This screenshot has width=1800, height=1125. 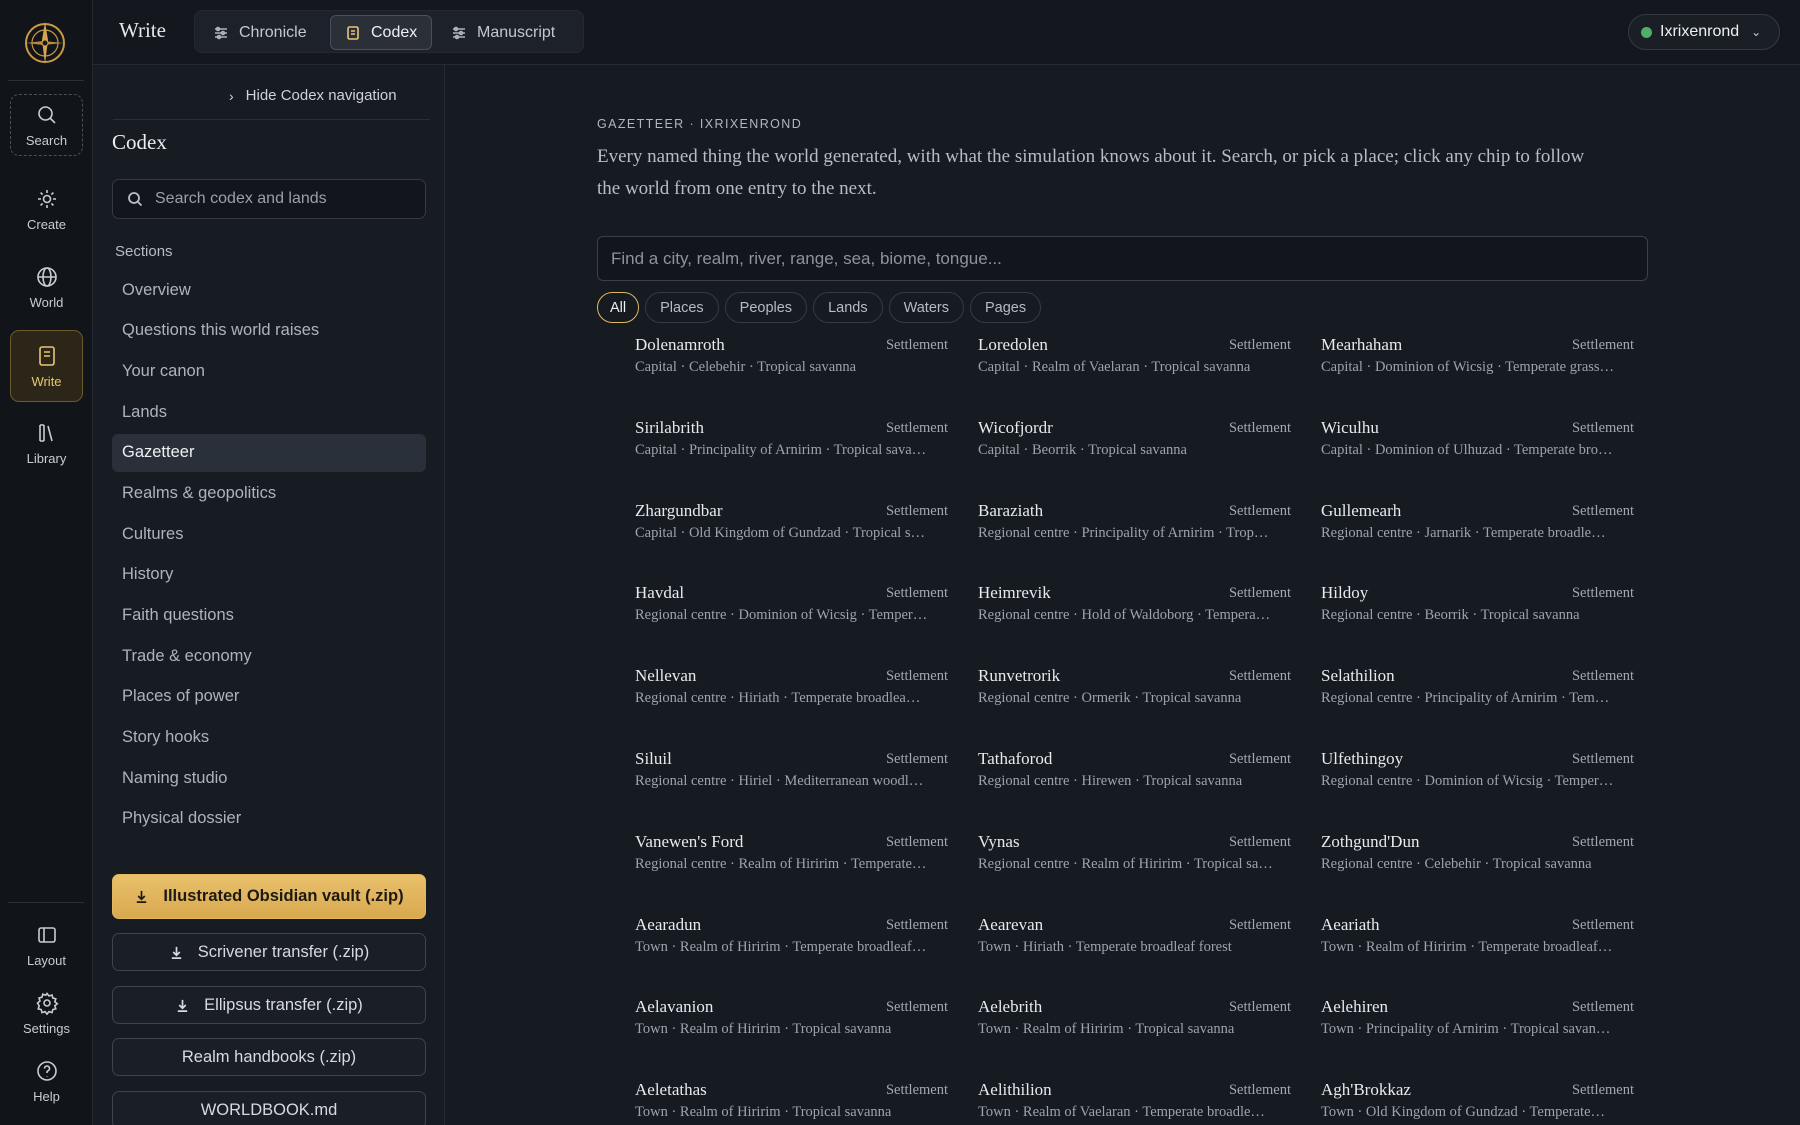 I want to click on worldbook-button: WORLDBOOK.md, so click(x=269, y=1108).